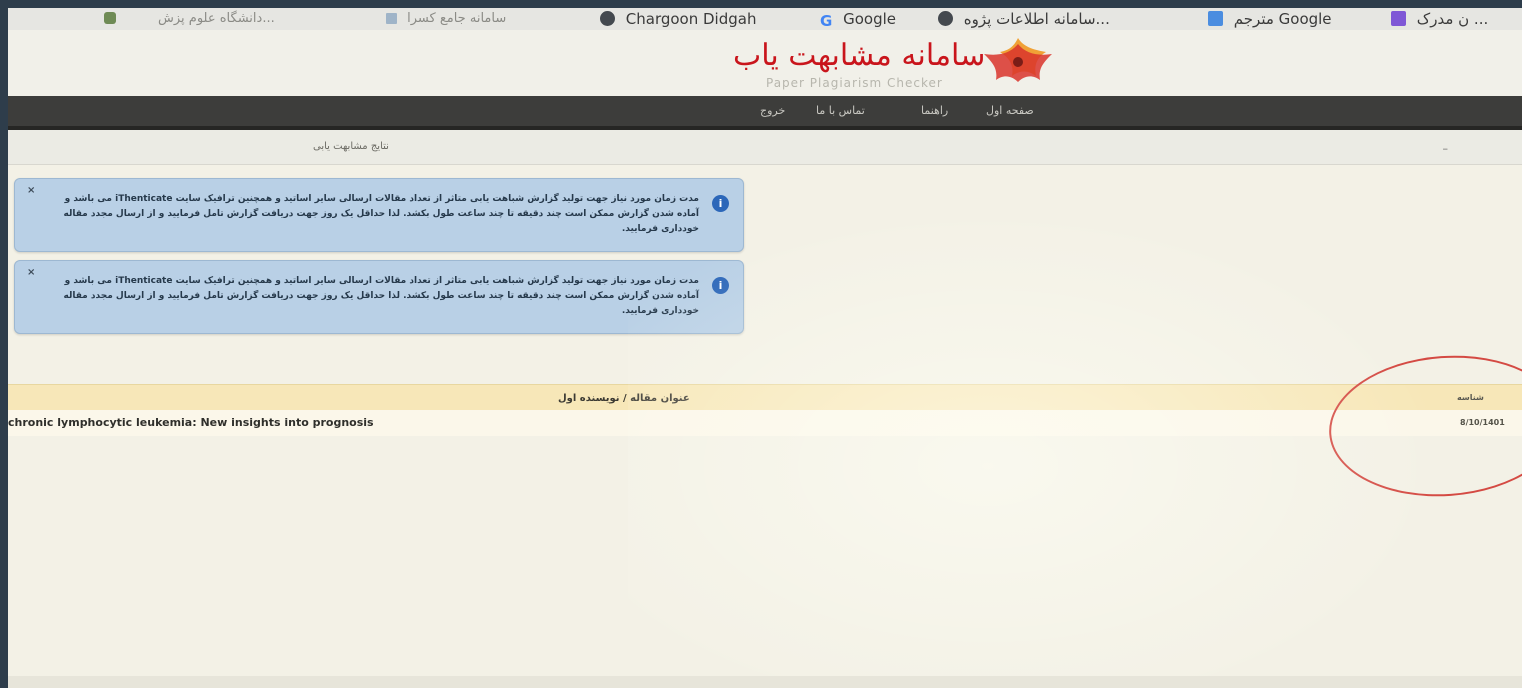  Describe the element at coordinates (869, 19) in the screenshot. I see `bookmark-label: Google` at that location.